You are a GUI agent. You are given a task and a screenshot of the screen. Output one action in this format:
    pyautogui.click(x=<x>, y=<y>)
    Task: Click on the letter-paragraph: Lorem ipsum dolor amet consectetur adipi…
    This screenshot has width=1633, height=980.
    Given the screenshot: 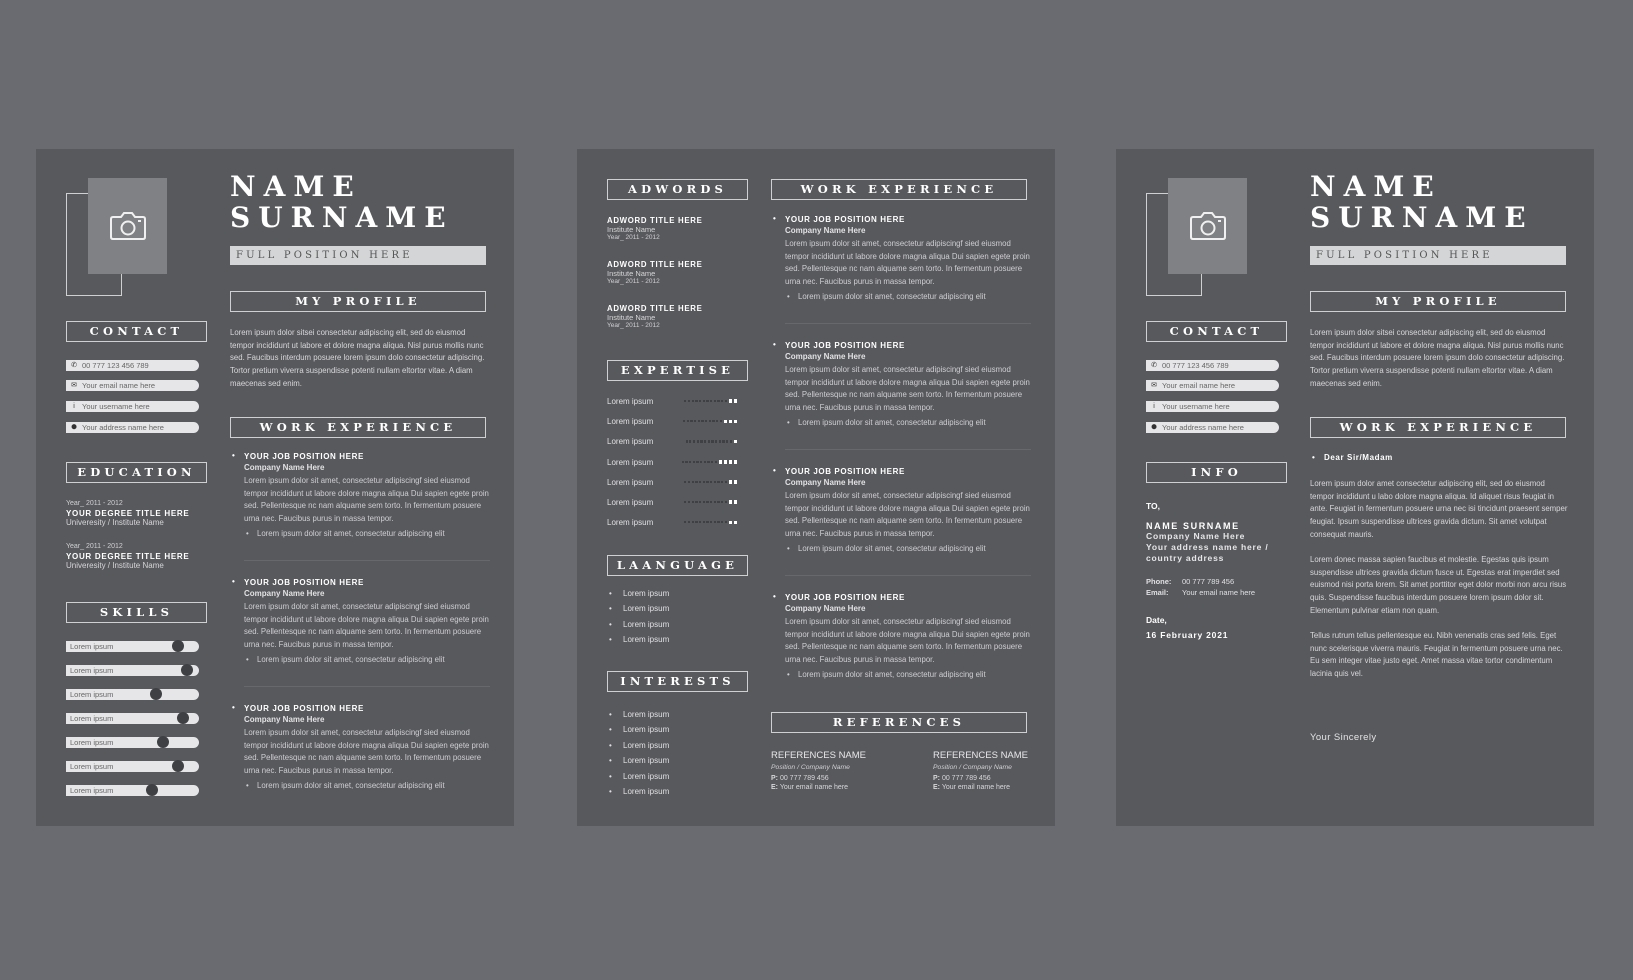 What is the action you would take?
    pyautogui.click(x=1439, y=509)
    